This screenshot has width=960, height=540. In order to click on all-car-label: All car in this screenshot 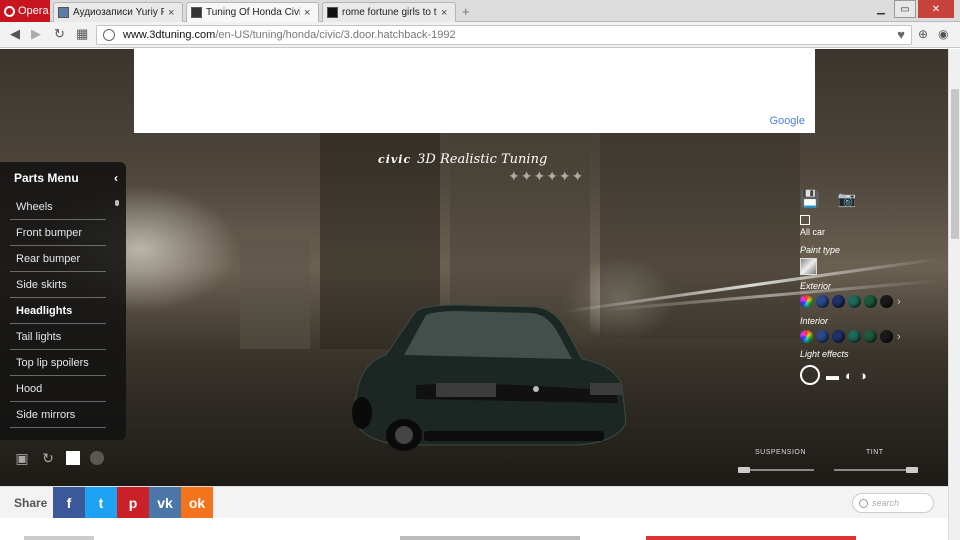, I will do `click(813, 232)`.